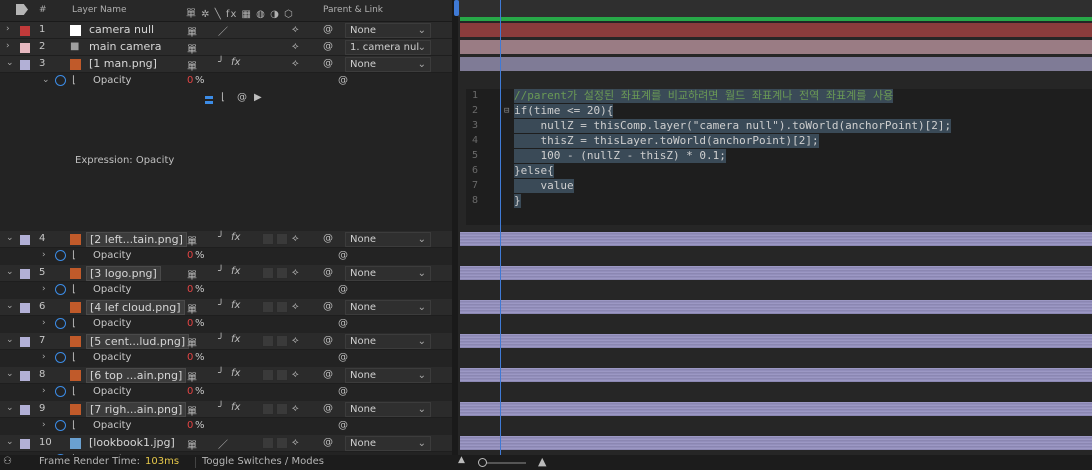  I want to click on label-tag-icon, so click(22, 9).